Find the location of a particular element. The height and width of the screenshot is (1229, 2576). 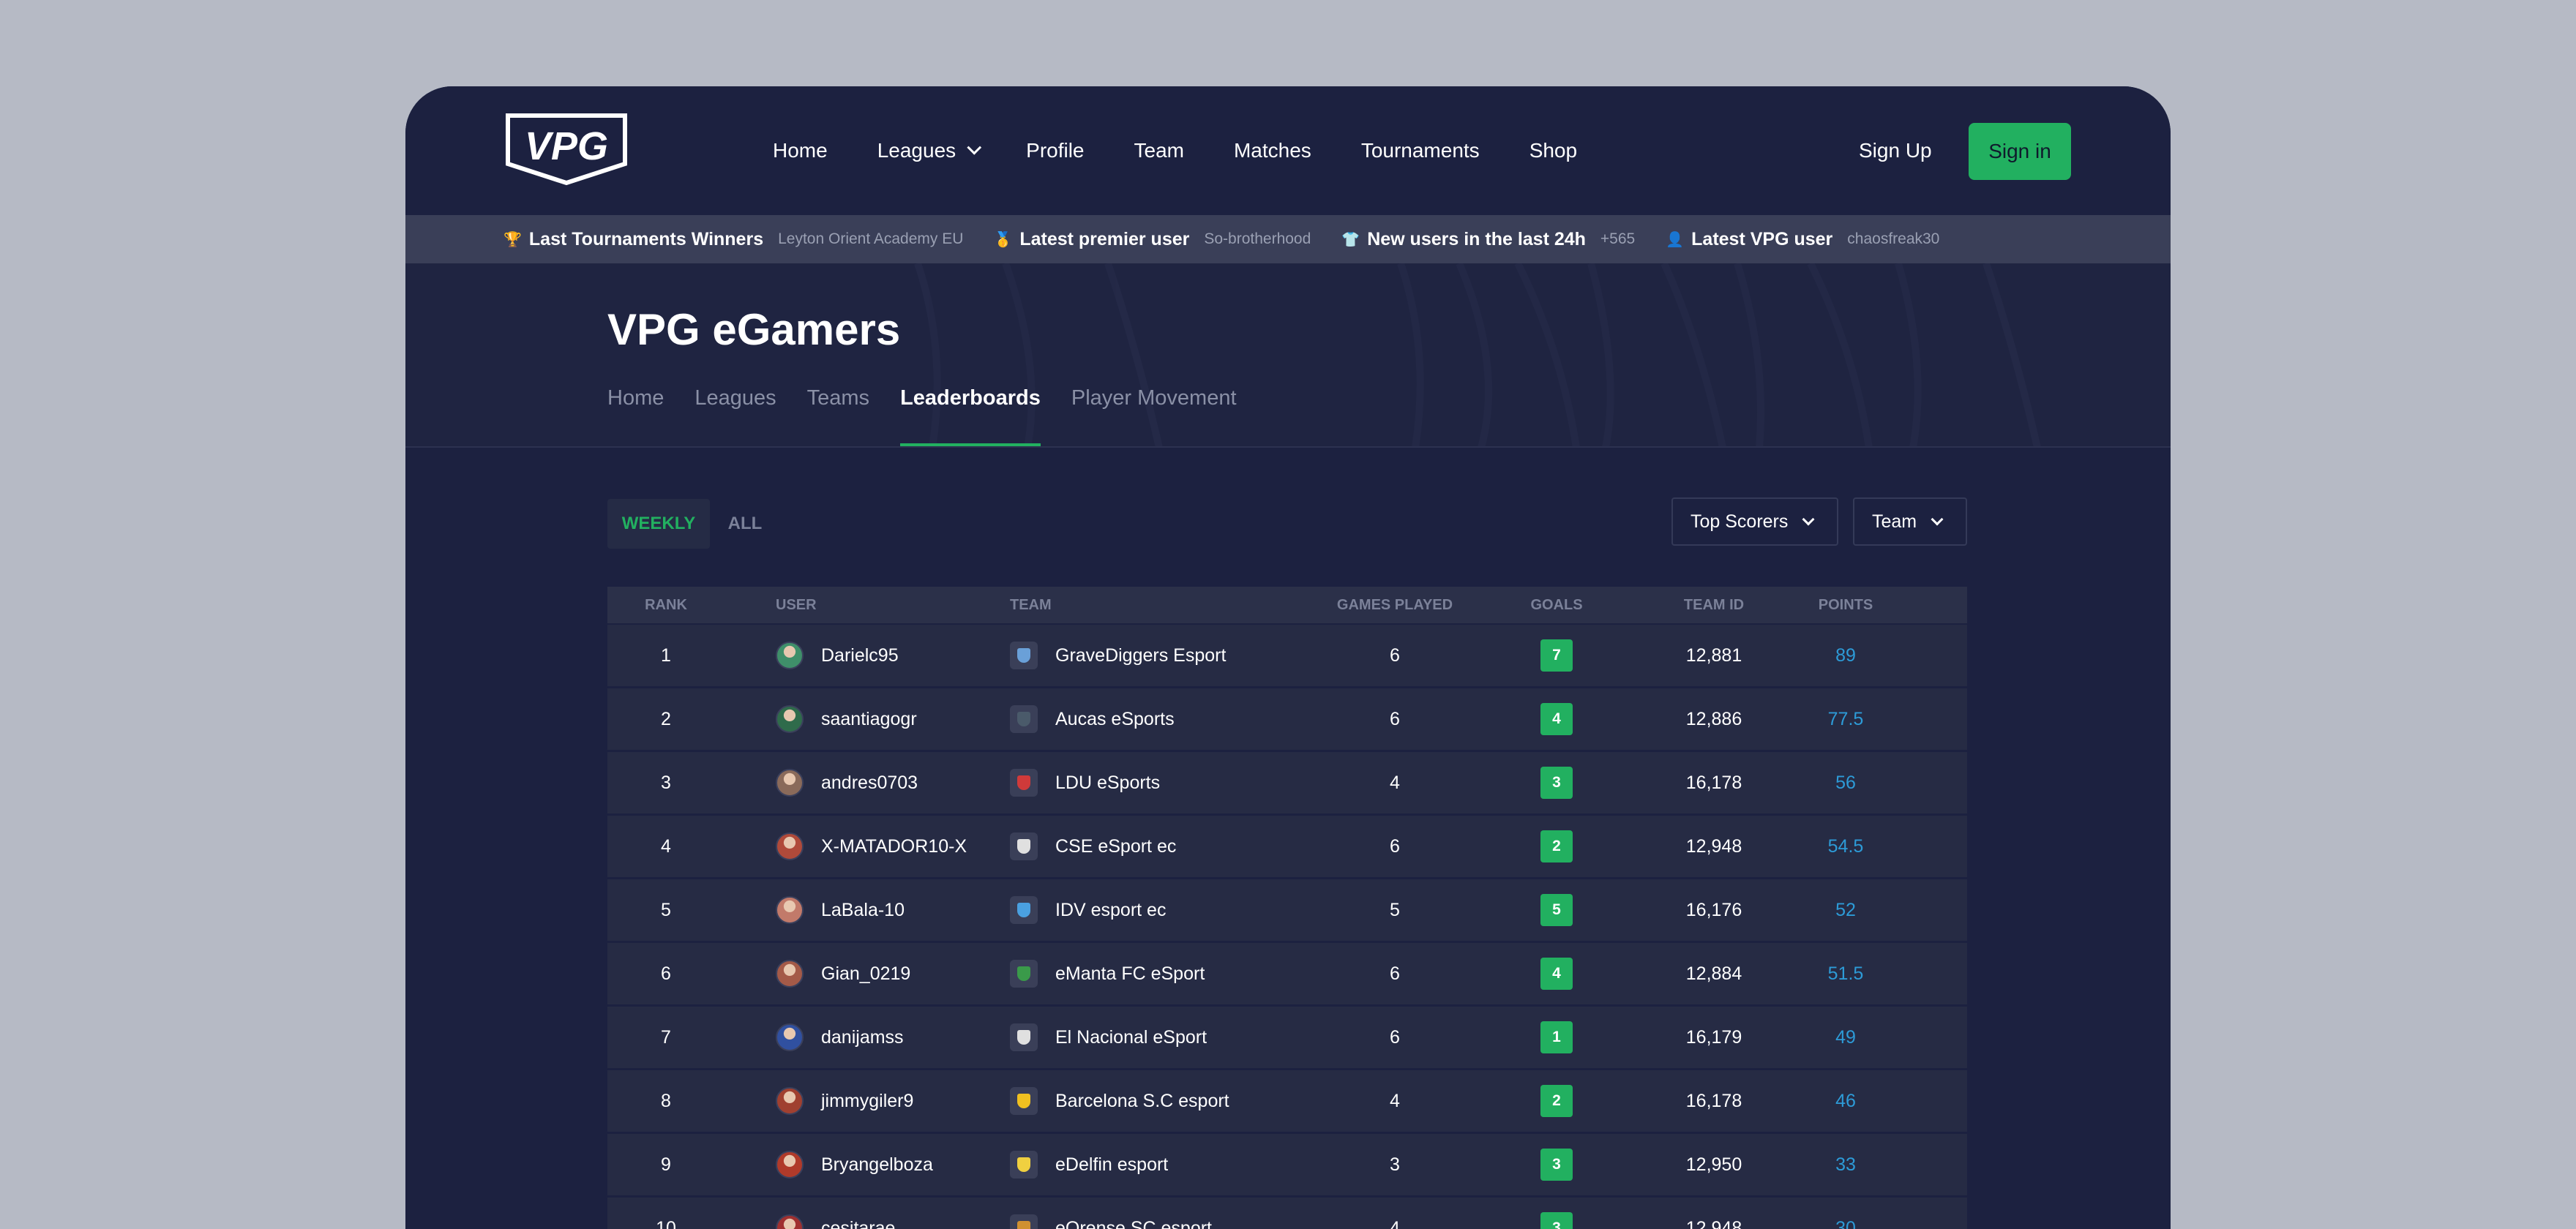

table-row: 5 LaBala-10 IDV esport ec 5 5 16,176 52 is located at coordinates (1287, 910).